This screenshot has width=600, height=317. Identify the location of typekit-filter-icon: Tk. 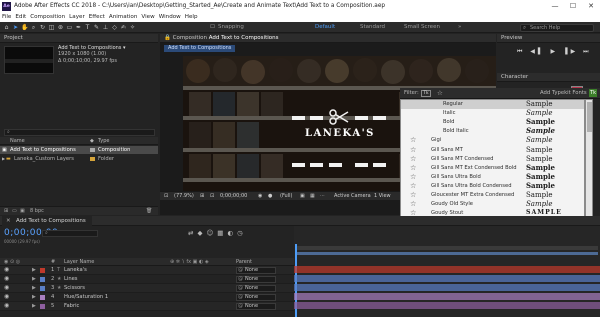
(426, 93).